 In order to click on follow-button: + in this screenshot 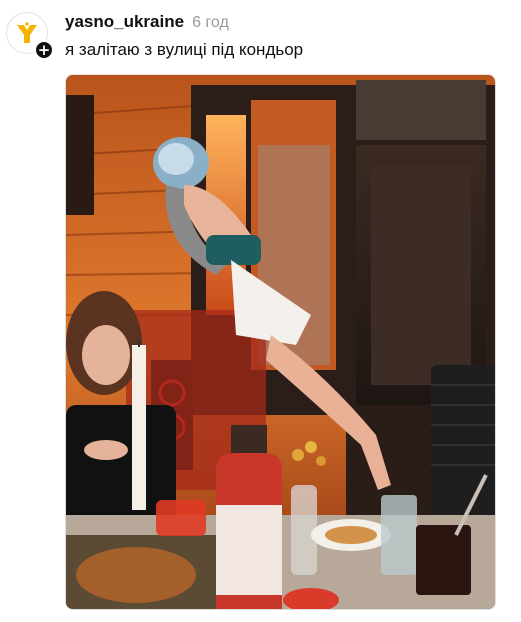, I will do `click(44, 50)`.